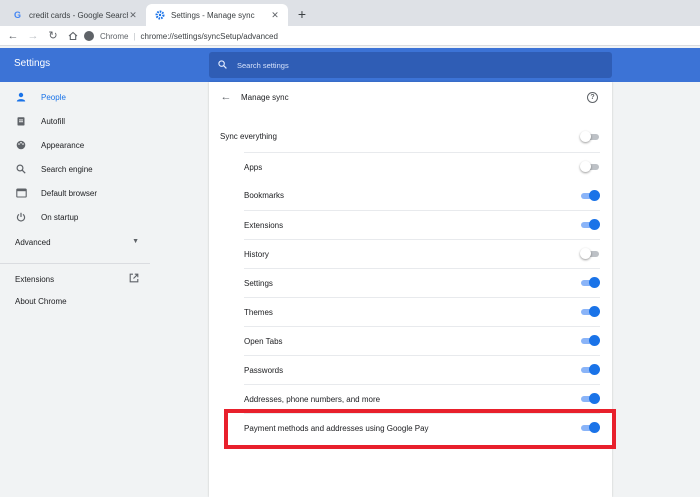  What do you see at coordinates (209, 36) in the screenshot?
I see `url-text: chrome://settings/syncSetup/advanced` at bounding box center [209, 36].